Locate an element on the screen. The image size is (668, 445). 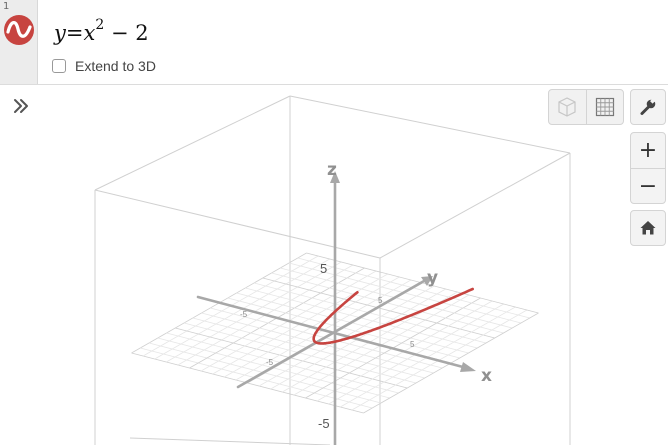
expression-formula: y=x2 − 2 is located at coordinates (101, 31).